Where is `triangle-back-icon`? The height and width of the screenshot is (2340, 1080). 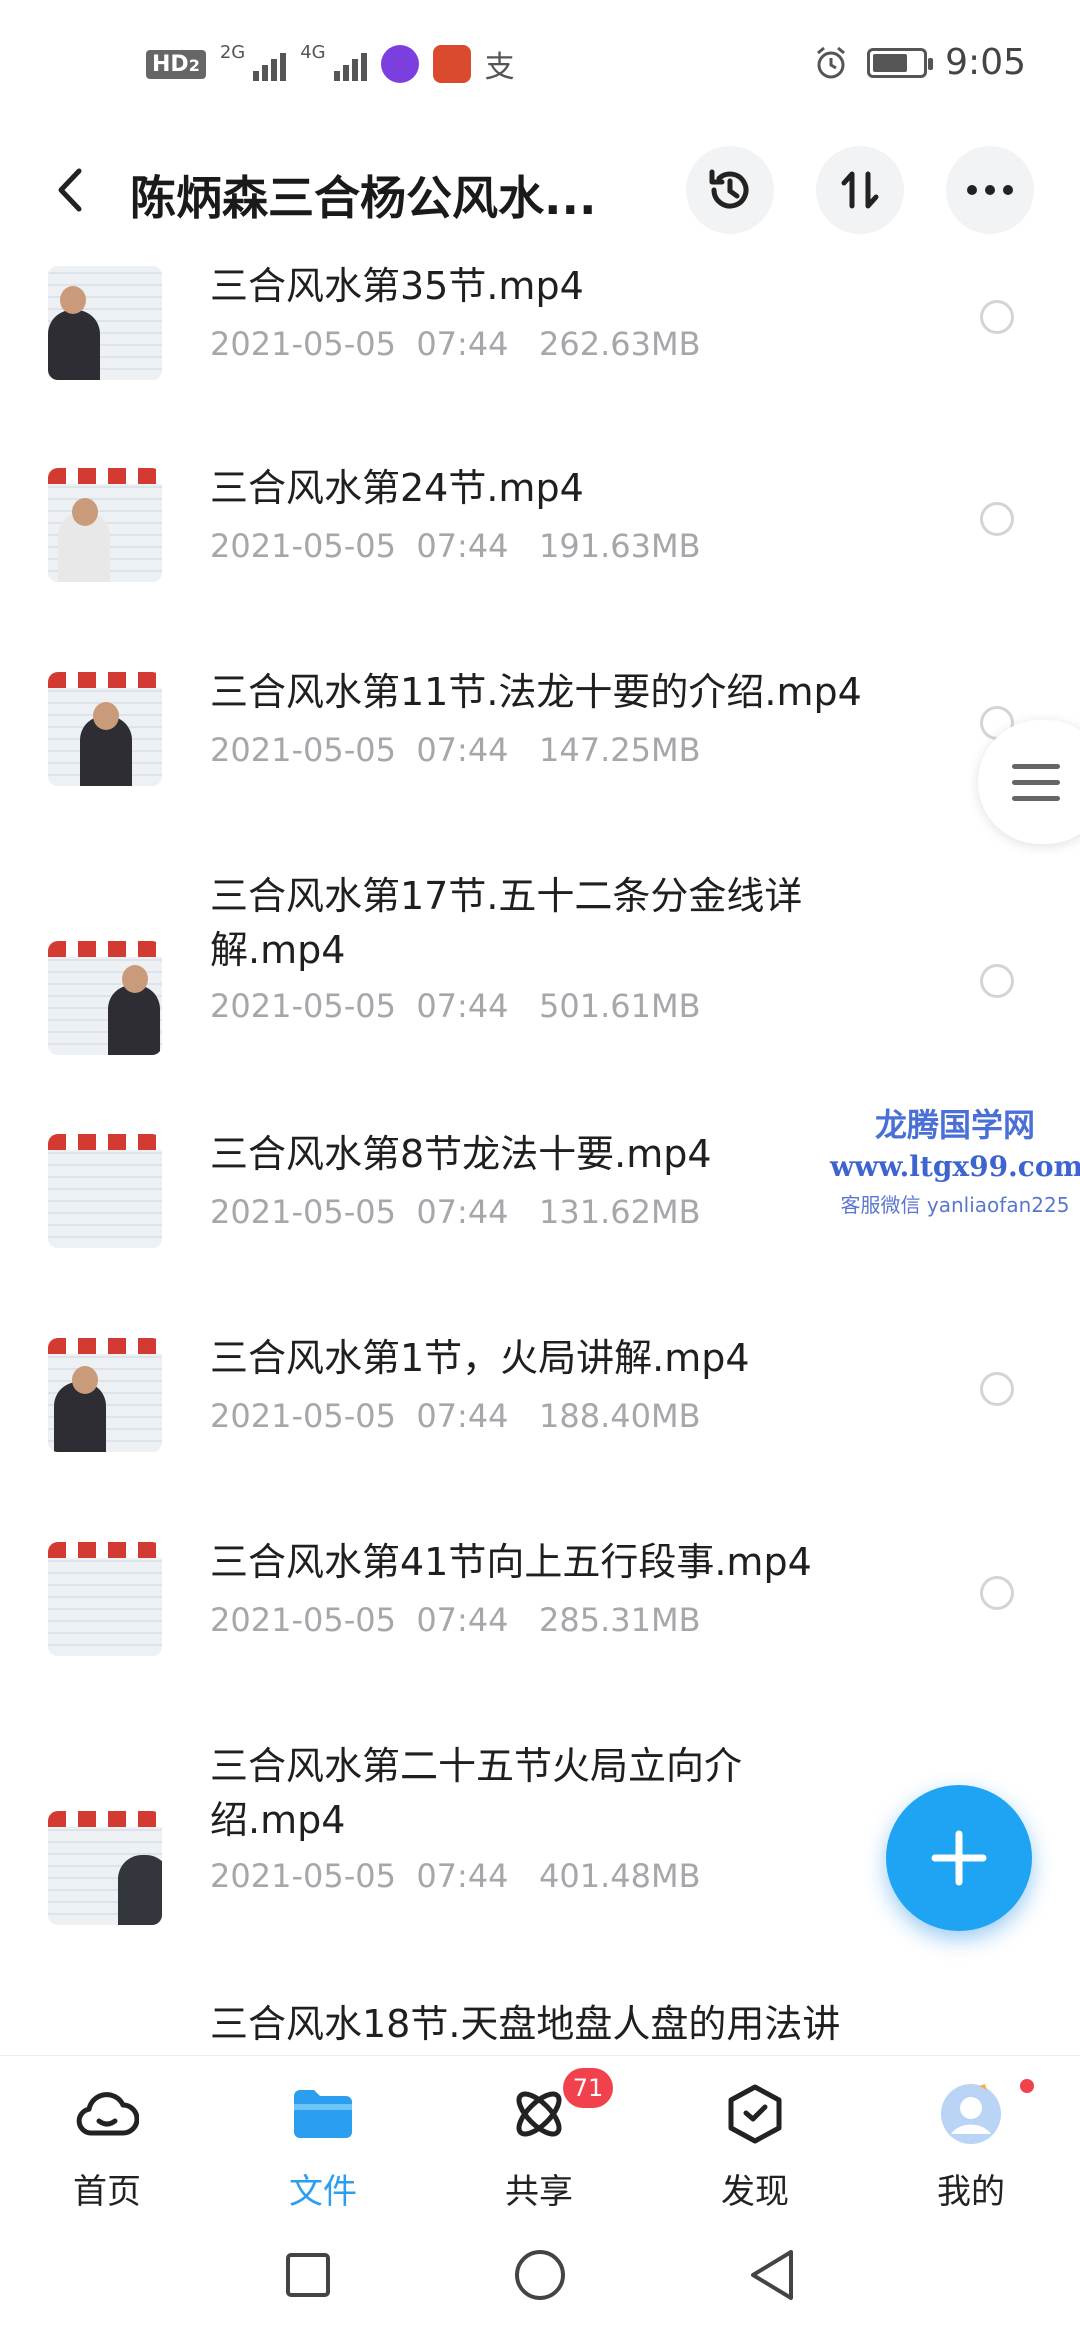 triangle-back-icon is located at coordinates (772, 2275).